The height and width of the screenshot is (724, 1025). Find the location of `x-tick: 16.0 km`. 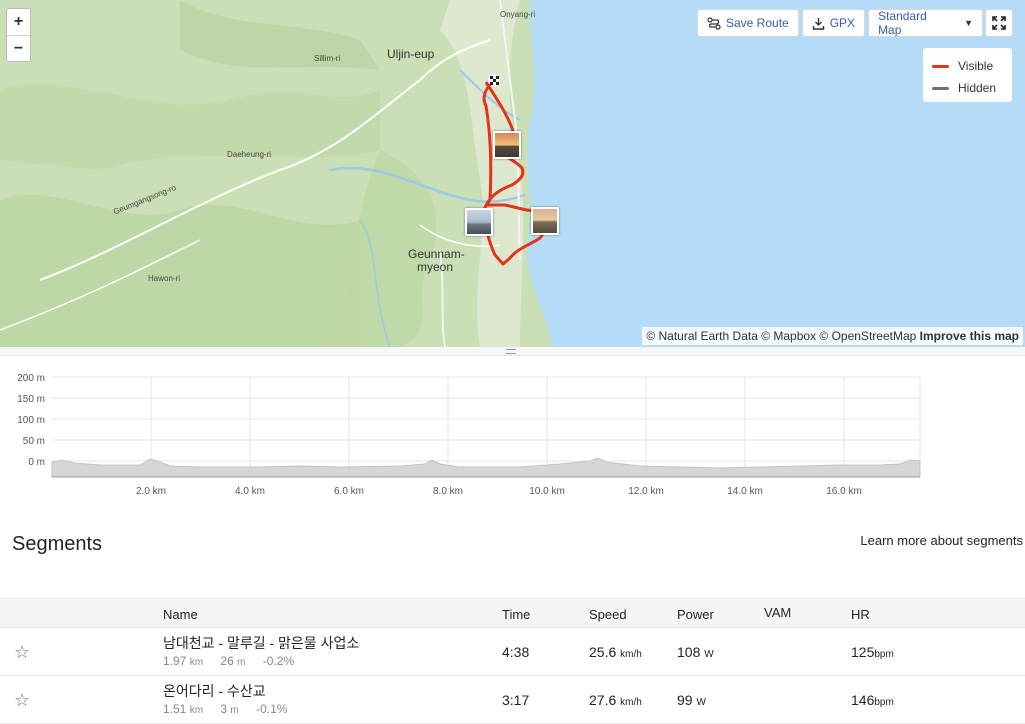

x-tick: 16.0 km is located at coordinates (844, 491).